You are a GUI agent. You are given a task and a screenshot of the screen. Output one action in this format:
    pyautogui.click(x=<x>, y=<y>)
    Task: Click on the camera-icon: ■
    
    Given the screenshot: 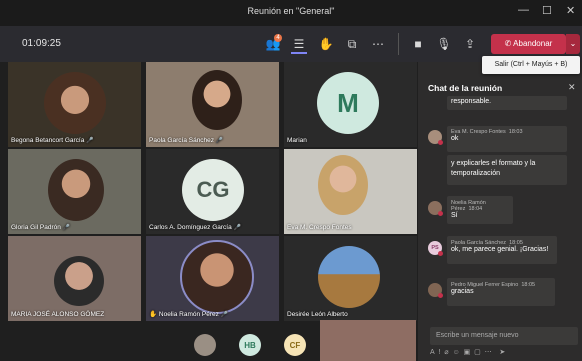 What is the action you would take?
    pyautogui.click(x=418, y=44)
    